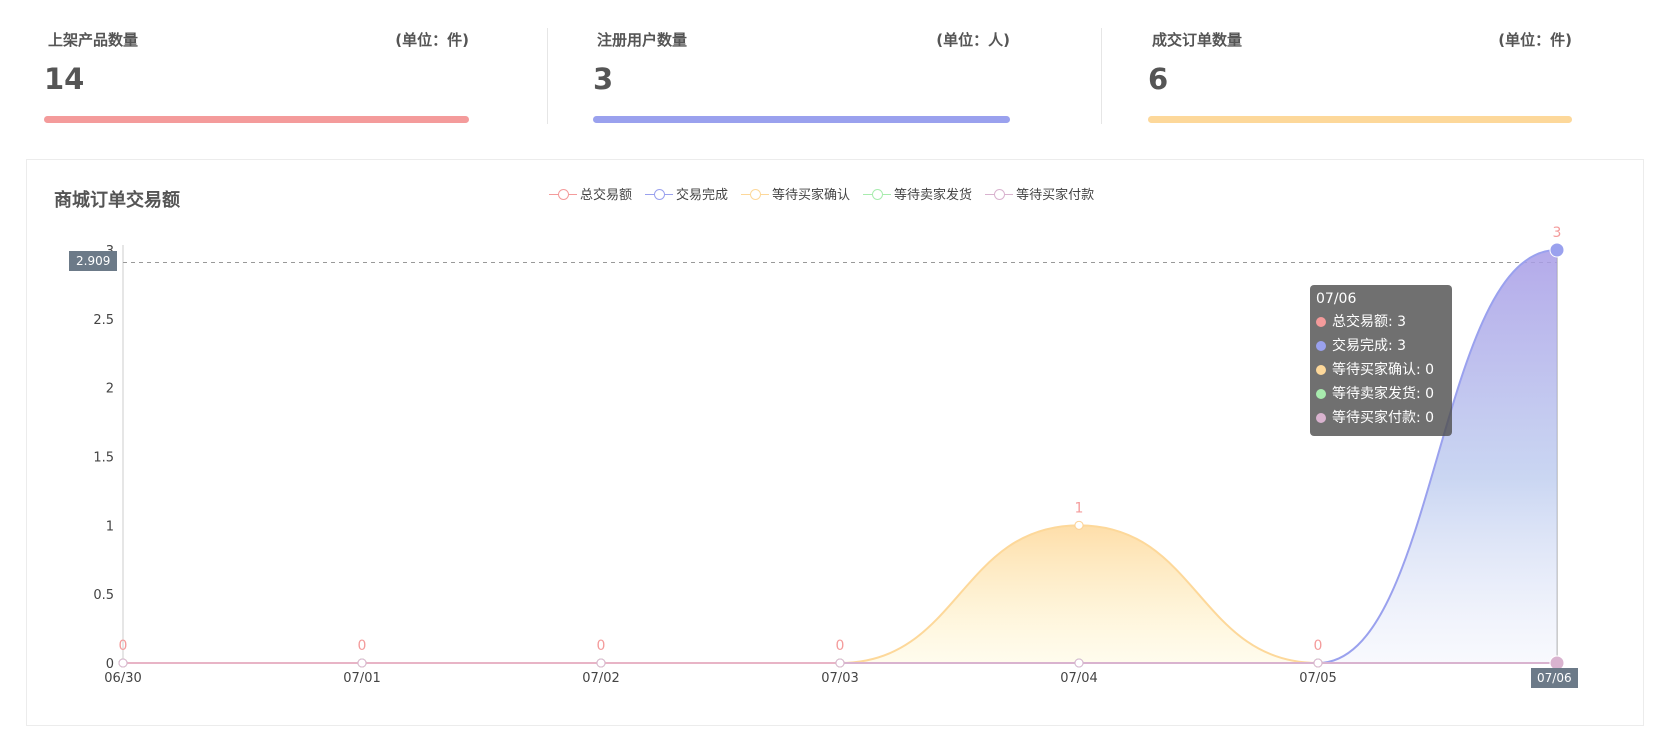 The image size is (1662, 736). Describe the element at coordinates (1336, 299) in the screenshot. I see `tooltip-header: 07/06` at that location.